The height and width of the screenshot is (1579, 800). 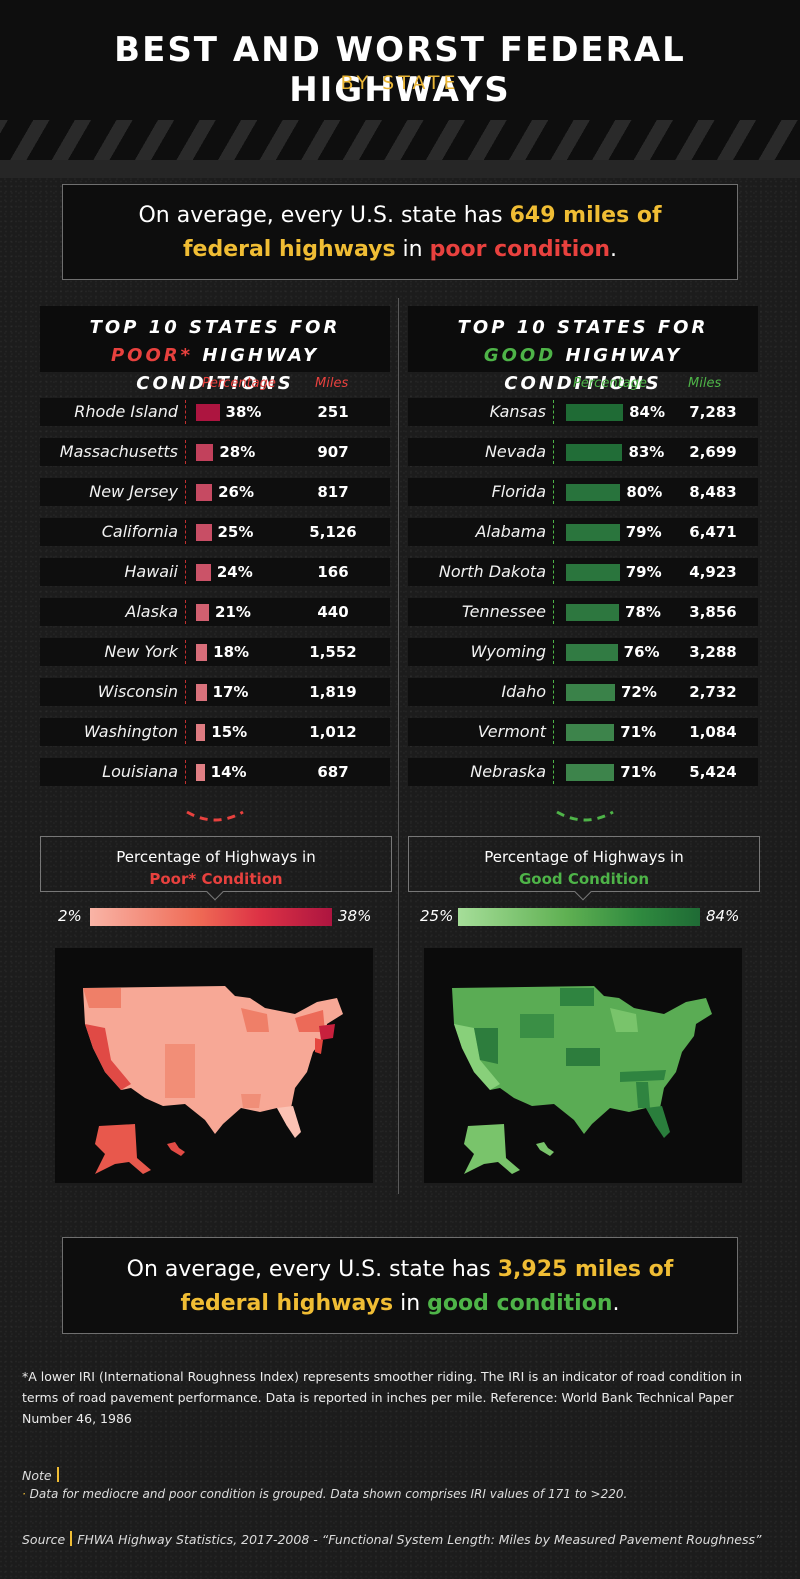 I want to click on heading-accent: POOR*, so click(x=152, y=355).